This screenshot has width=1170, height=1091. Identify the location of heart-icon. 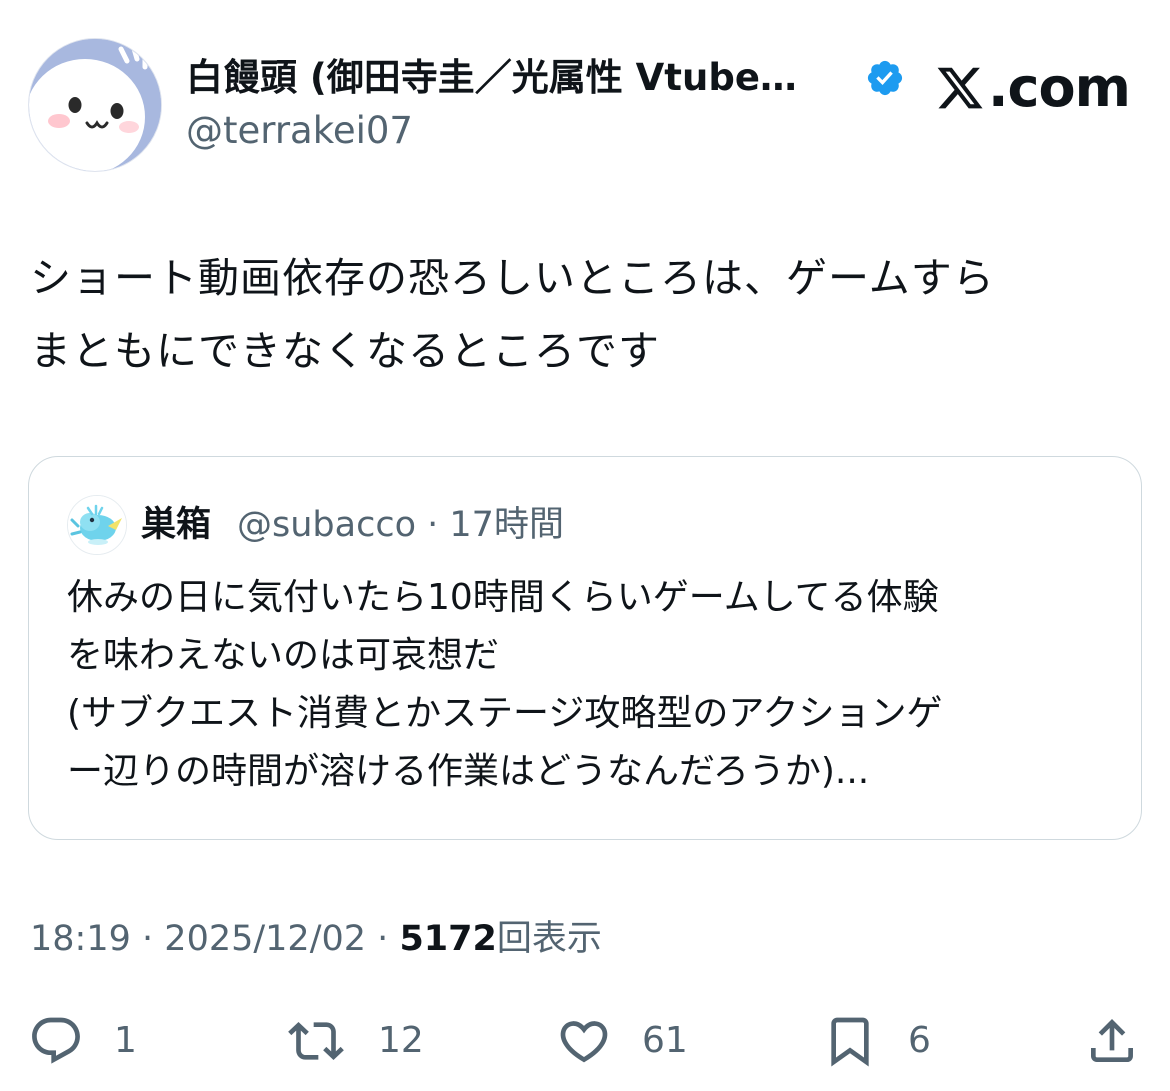
(584, 1042).